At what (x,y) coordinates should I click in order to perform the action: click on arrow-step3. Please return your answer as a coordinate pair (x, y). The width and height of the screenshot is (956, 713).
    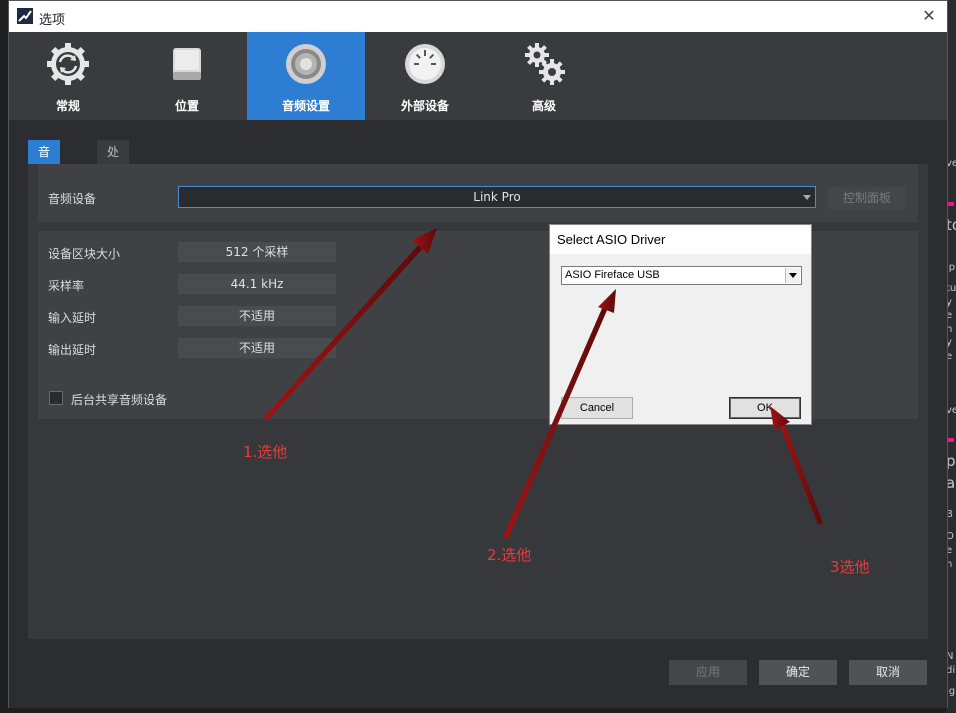
    Looking at the image, I should click on (796, 465).